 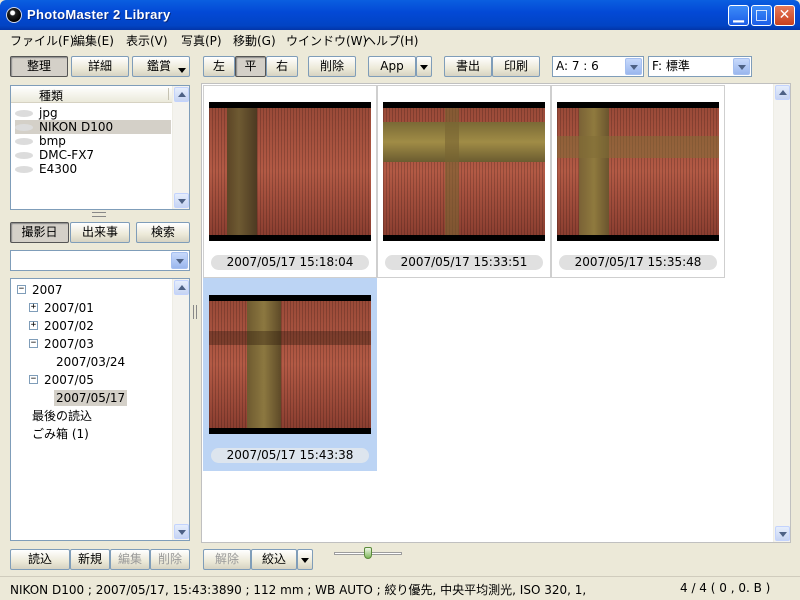 I want to click on release-button: 解除, so click(x=227, y=559).